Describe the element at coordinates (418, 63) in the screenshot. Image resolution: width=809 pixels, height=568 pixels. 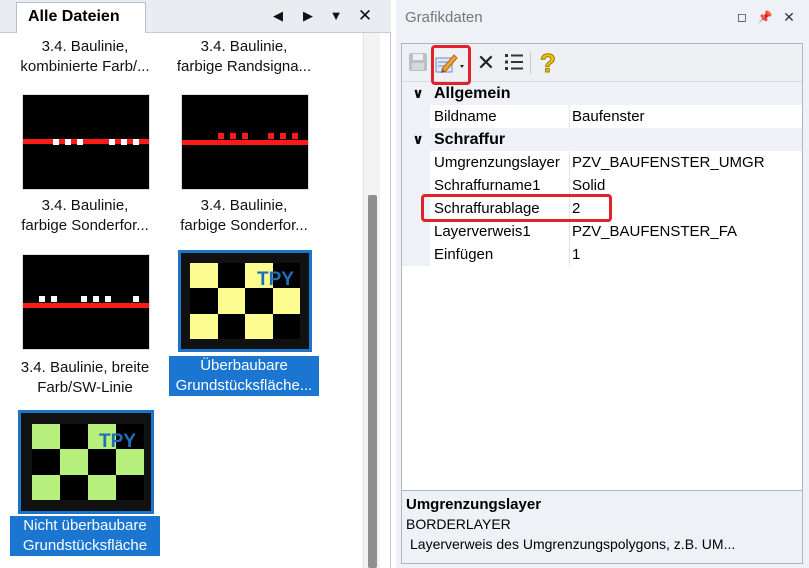
I see `save-icon` at that location.